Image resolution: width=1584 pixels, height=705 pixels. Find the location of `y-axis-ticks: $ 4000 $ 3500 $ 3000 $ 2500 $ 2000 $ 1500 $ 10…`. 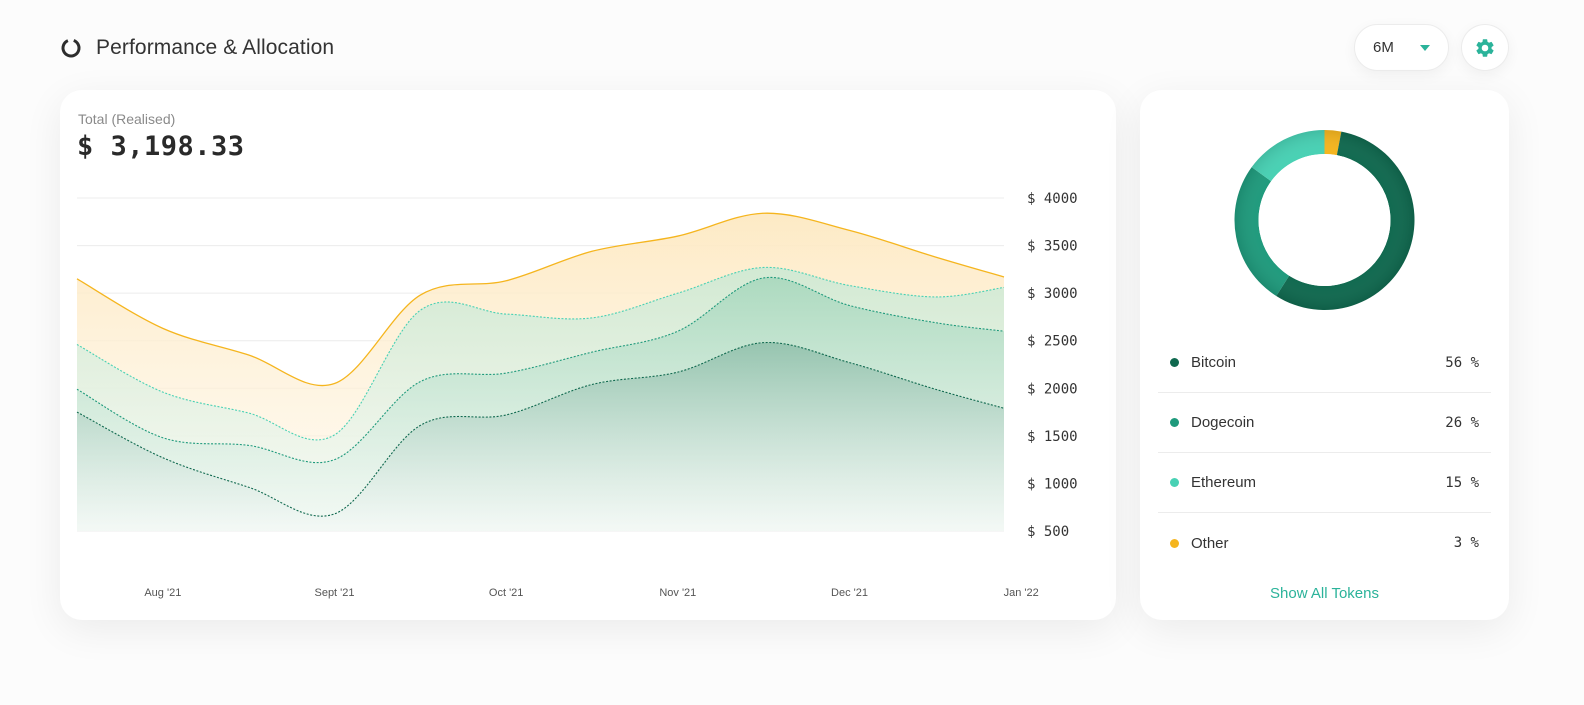

y-axis-ticks: $ 4000 $ 3500 $ 3000 $ 2500 $ 2000 $ 1500 $ 10… is located at coordinates (1052, 365).